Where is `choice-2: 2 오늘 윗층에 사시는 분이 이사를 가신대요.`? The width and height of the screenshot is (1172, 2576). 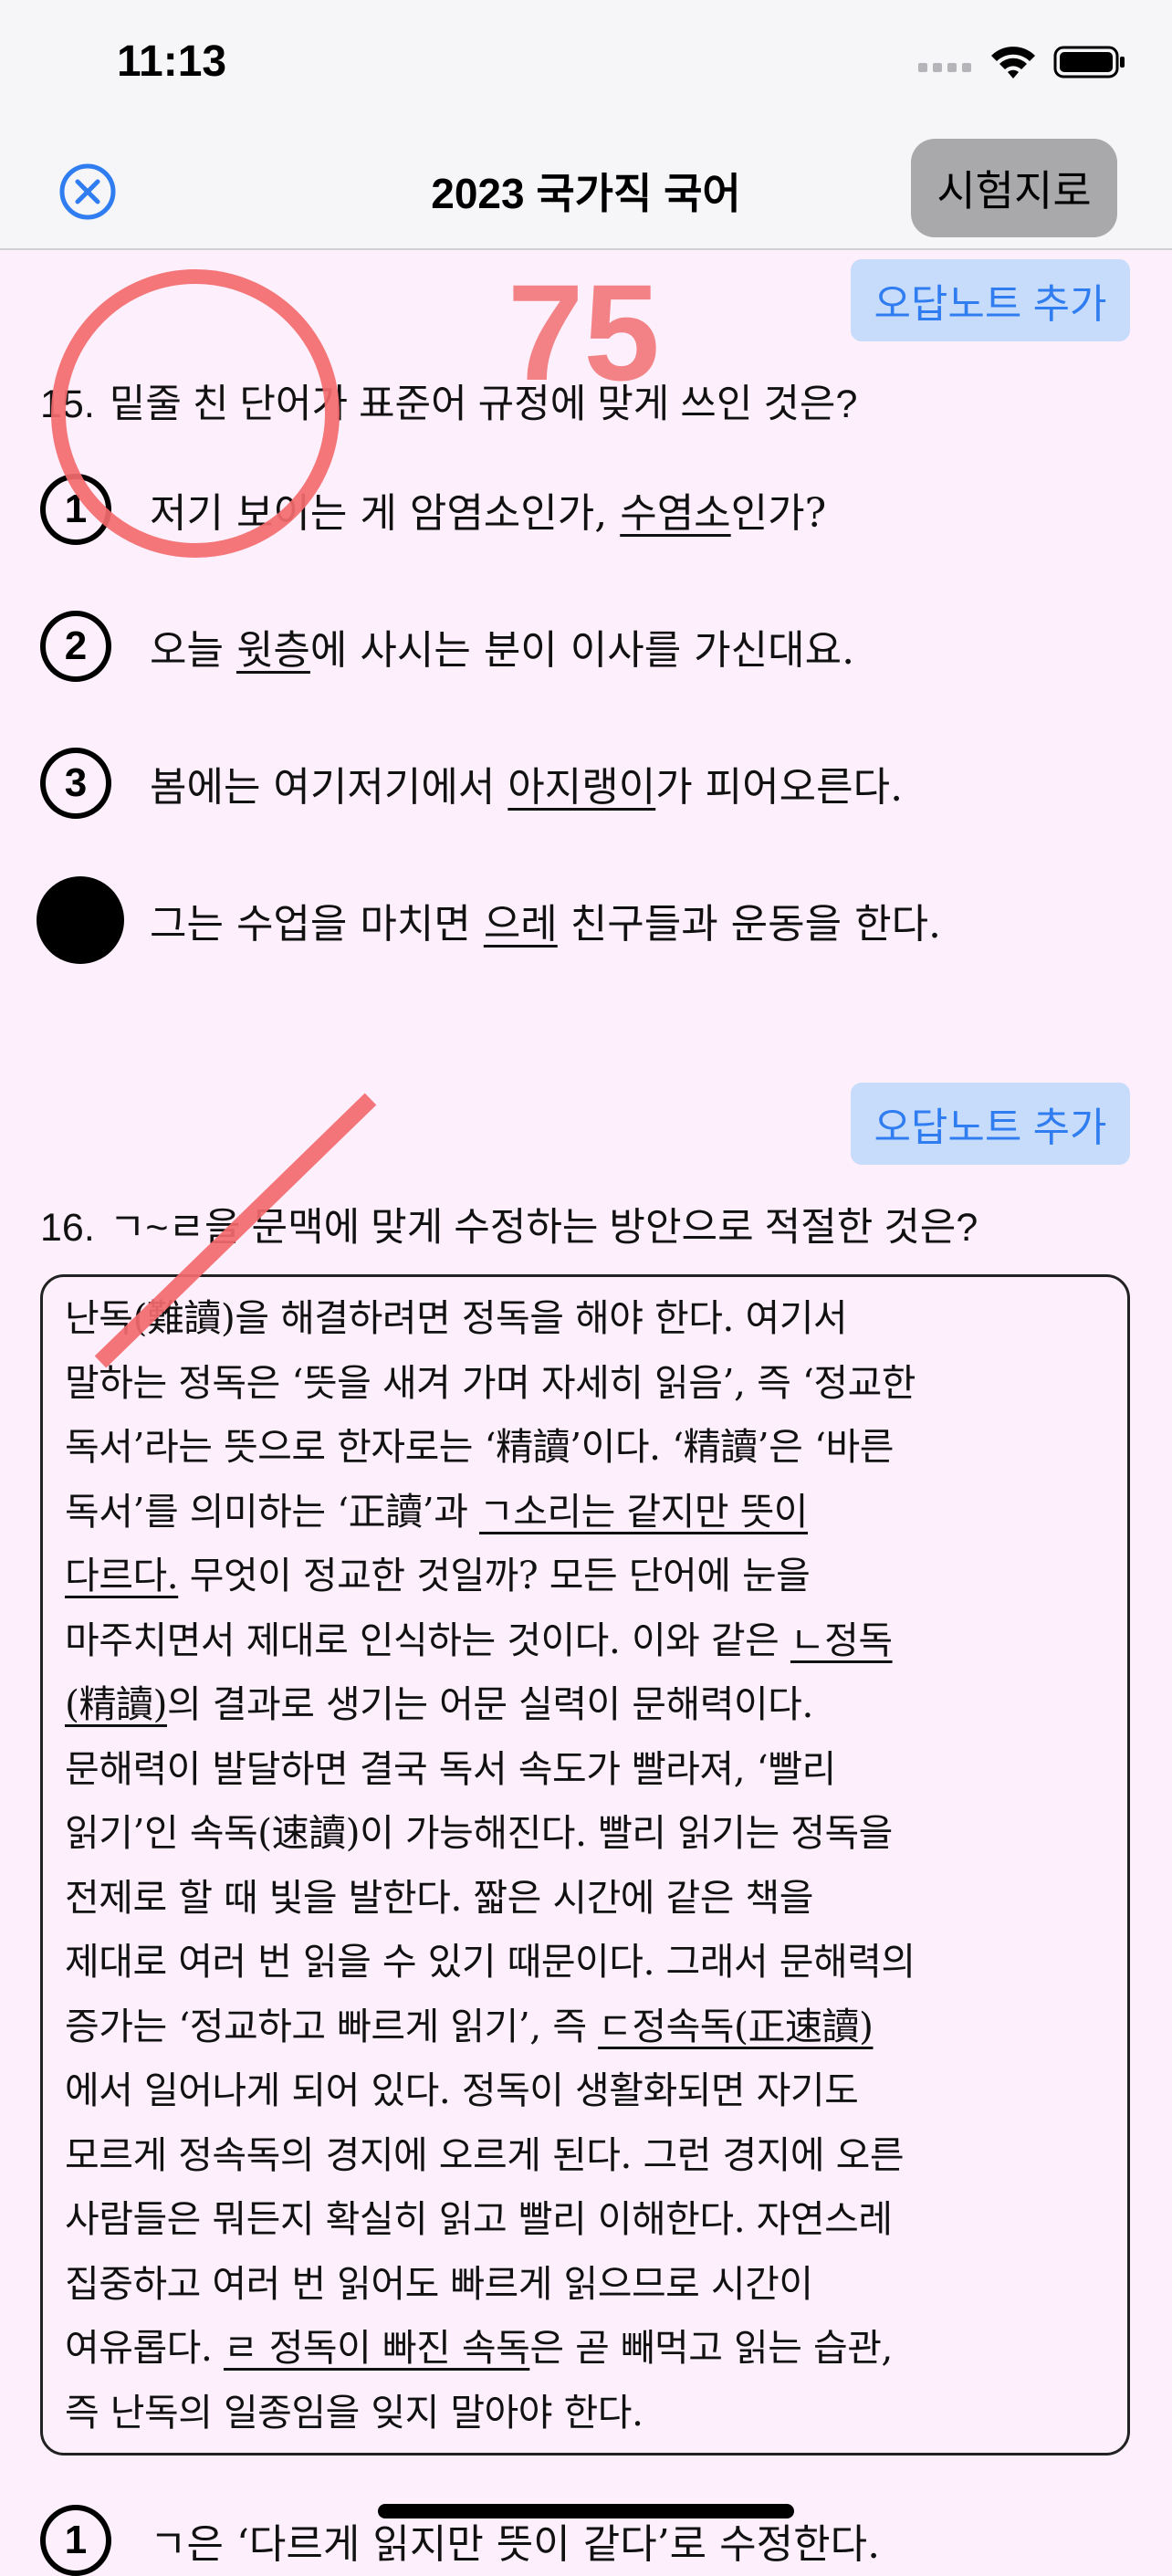 choice-2: 2 오늘 윗층에 사시는 분이 이사를 가신대요. is located at coordinates (447, 647).